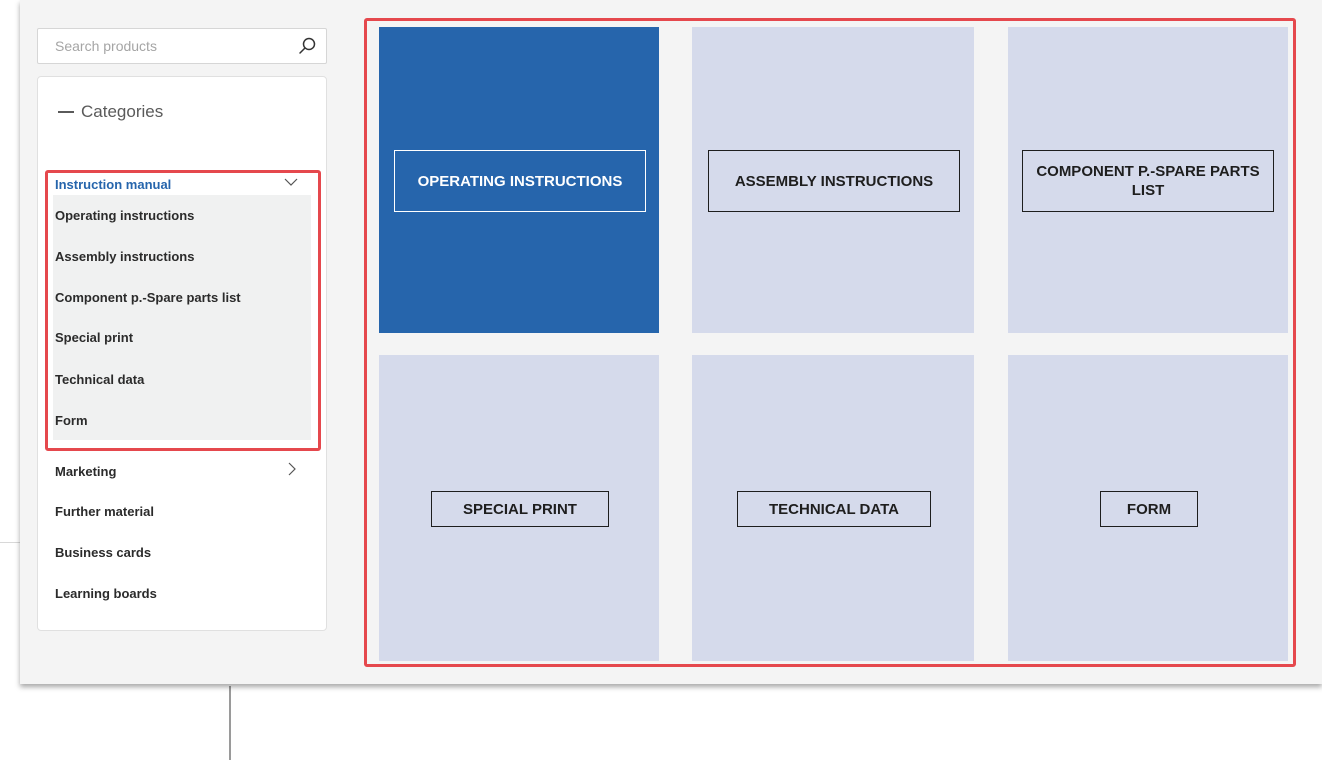 This screenshot has height=760, width=1322. What do you see at coordinates (183, 310) in the screenshot?
I see `highlight-box-submenu` at bounding box center [183, 310].